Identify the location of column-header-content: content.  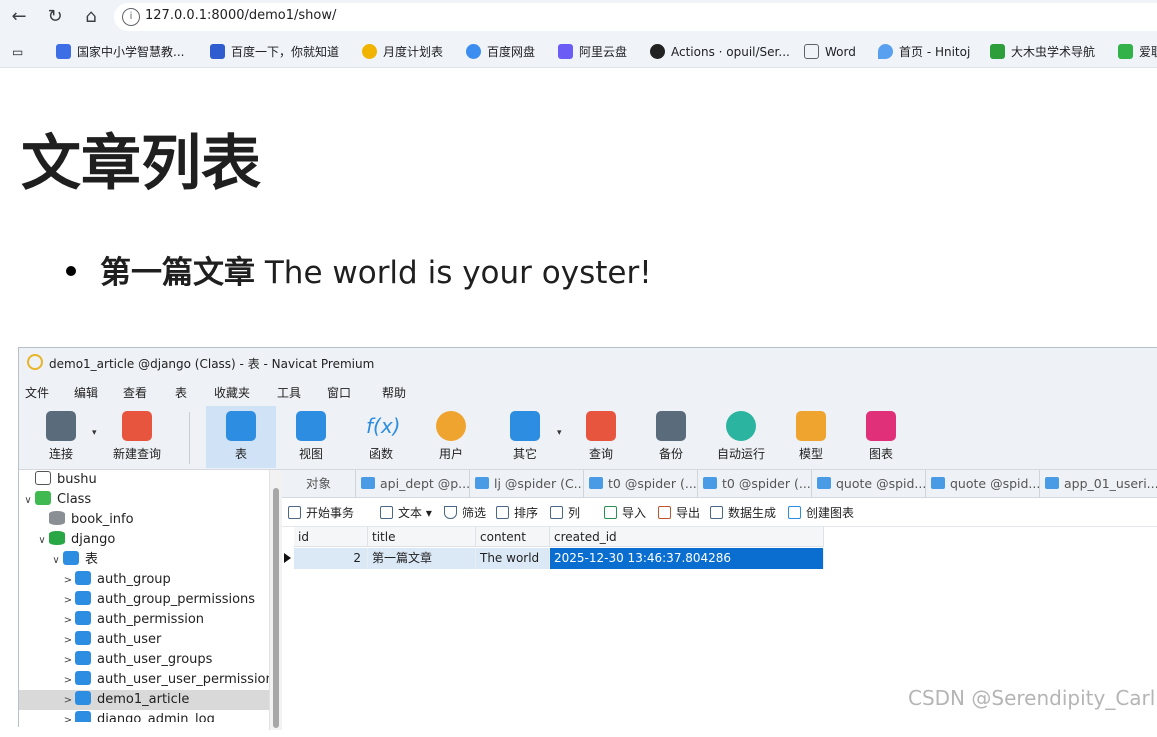
(513, 537).